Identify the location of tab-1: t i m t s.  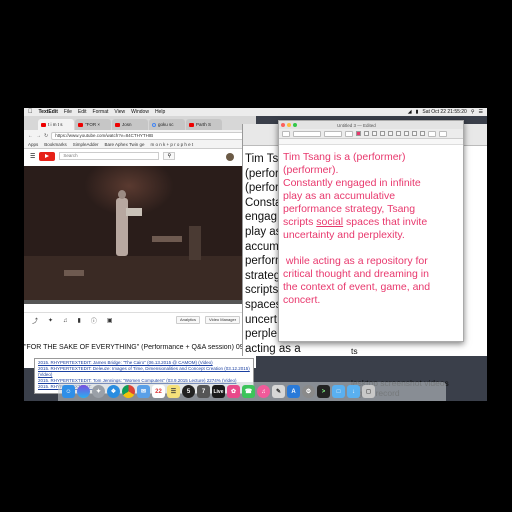
(56, 124).